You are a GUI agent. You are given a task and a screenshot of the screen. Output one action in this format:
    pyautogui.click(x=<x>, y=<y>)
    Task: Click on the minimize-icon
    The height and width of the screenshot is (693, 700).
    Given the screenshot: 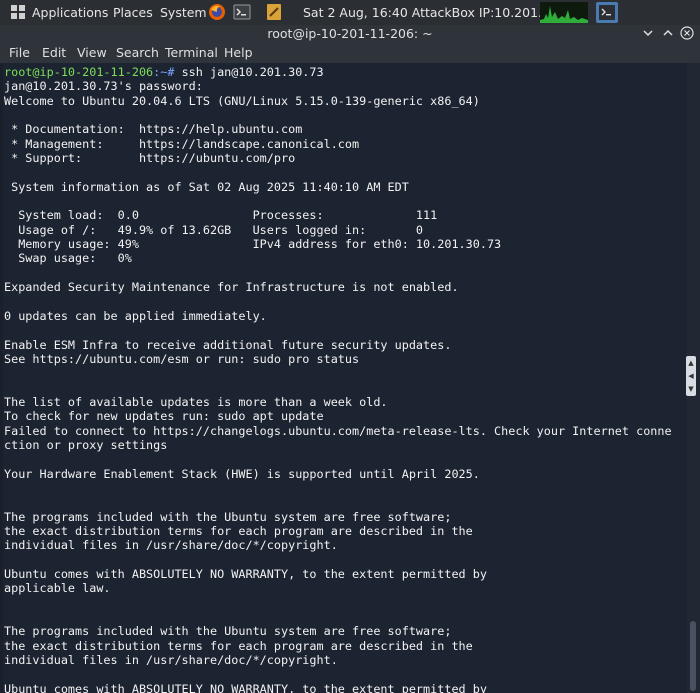 What is the action you would take?
    pyautogui.click(x=648, y=33)
    